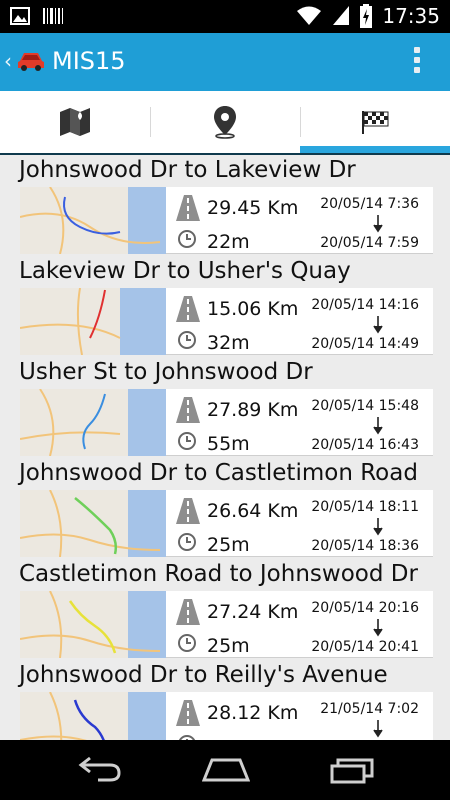 The height and width of the screenshot is (800, 450). What do you see at coordinates (299, 716) in the screenshot?
I see `trip-info-panel: 28.12 Km 21/05/14 7:02` at bounding box center [299, 716].